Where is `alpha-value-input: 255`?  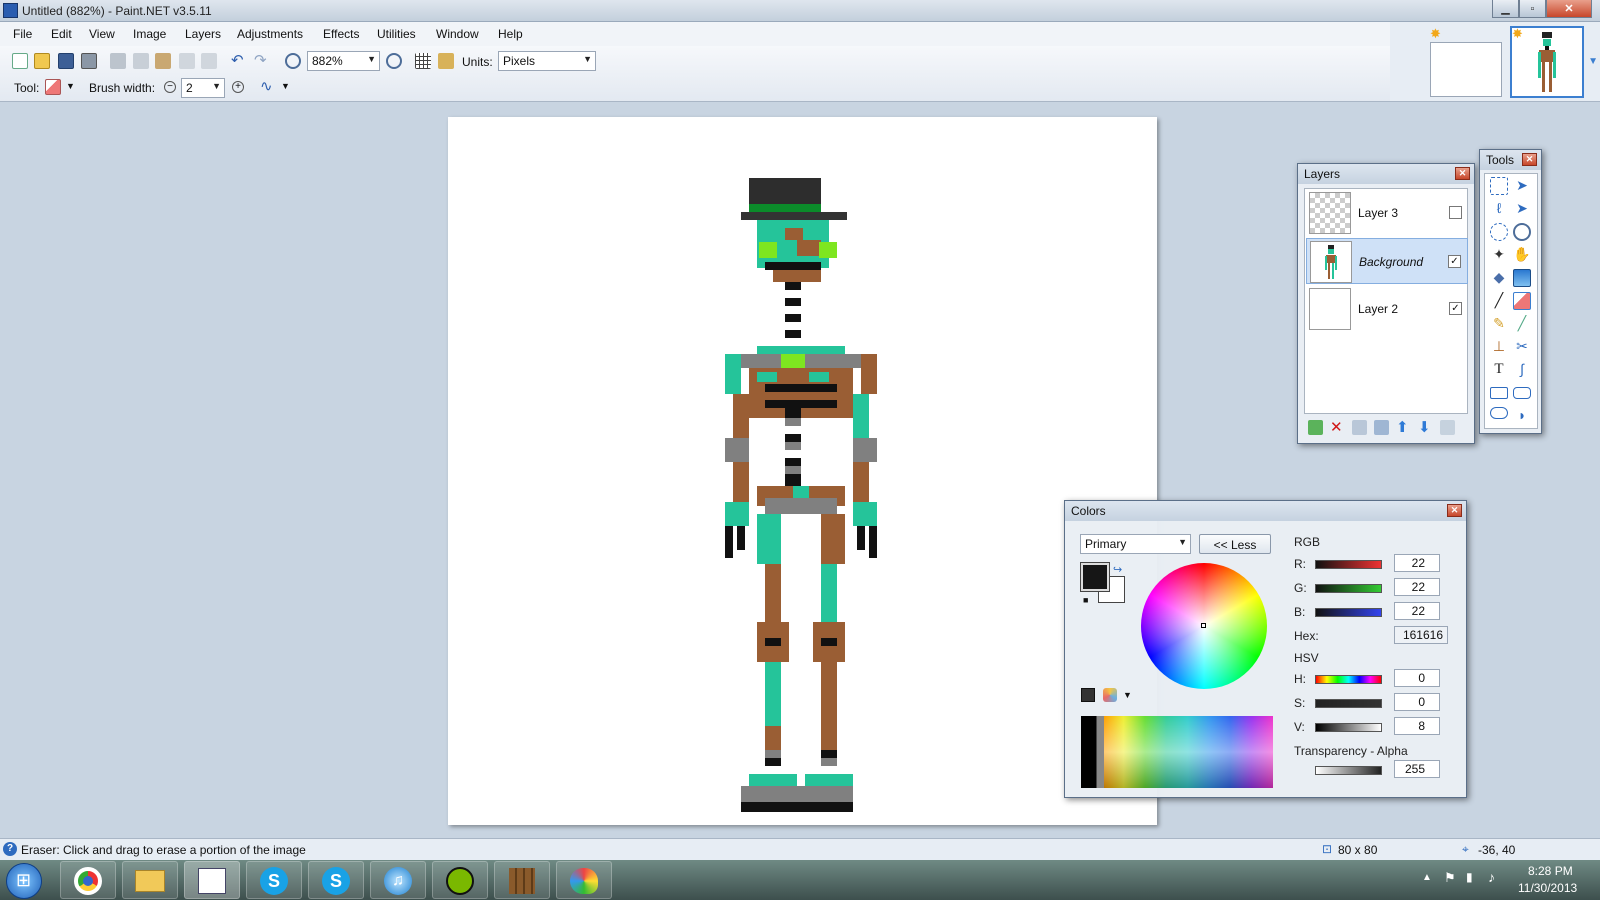 alpha-value-input: 255 is located at coordinates (1417, 769).